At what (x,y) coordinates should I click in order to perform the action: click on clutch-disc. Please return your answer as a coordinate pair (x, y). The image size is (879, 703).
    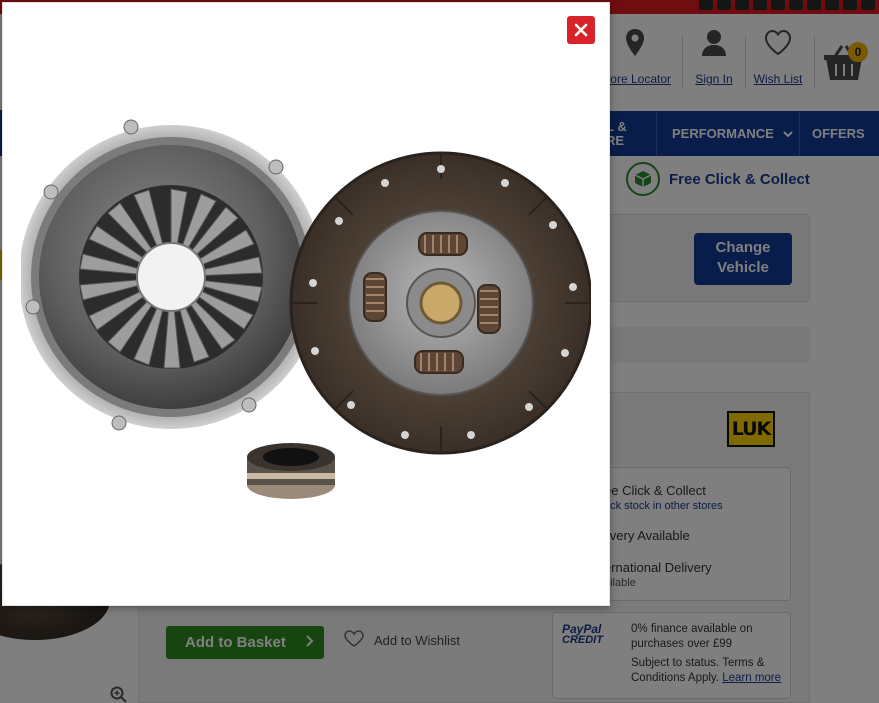
    Looking at the image, I should click on (440, 303).